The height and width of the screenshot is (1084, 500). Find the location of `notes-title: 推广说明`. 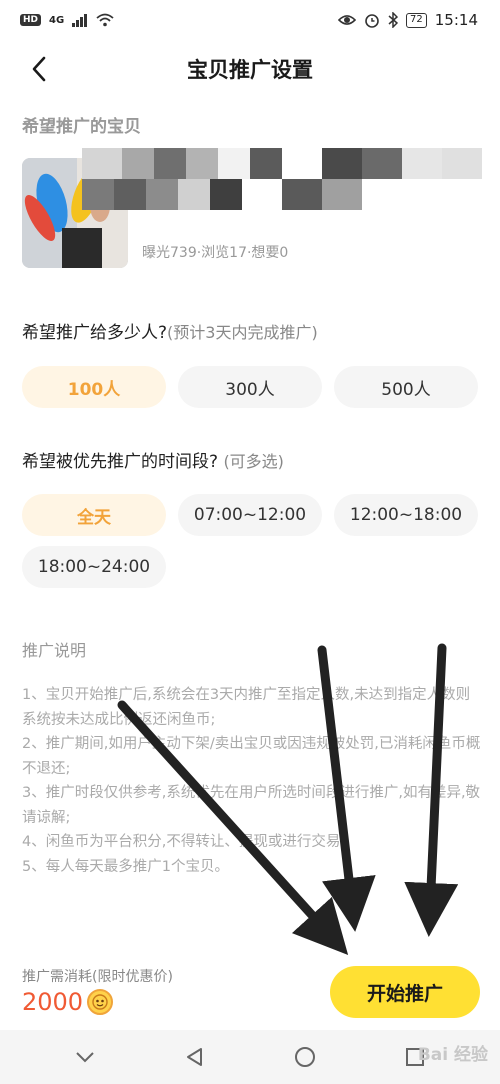

notes-title: 推广说明 is located at coordinates (54, 650).